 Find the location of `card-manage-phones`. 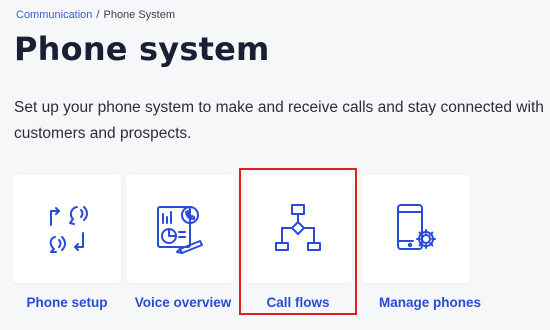

card-manage-phones is located at coordinates (416, 229).